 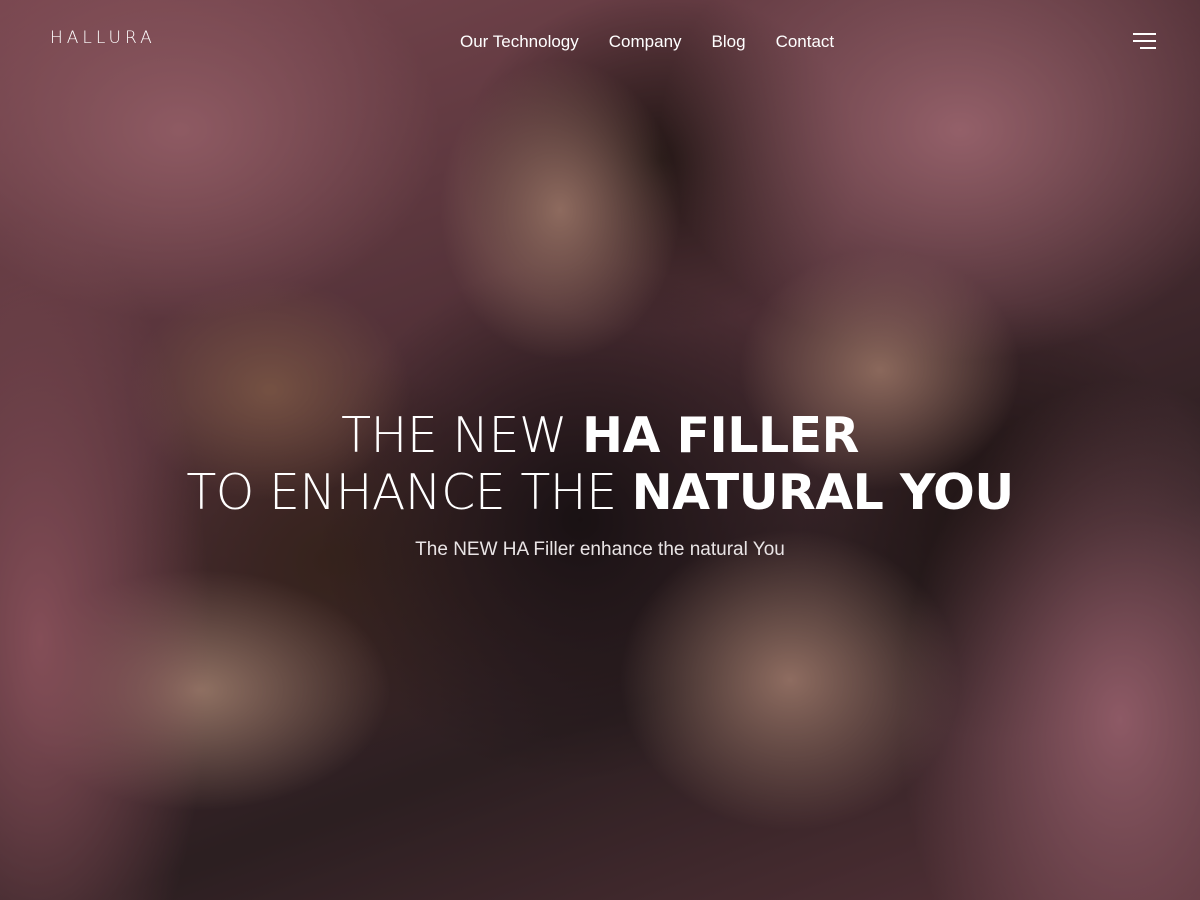 I want to click on nav-item-company: Company, so click(x=645, y=42).